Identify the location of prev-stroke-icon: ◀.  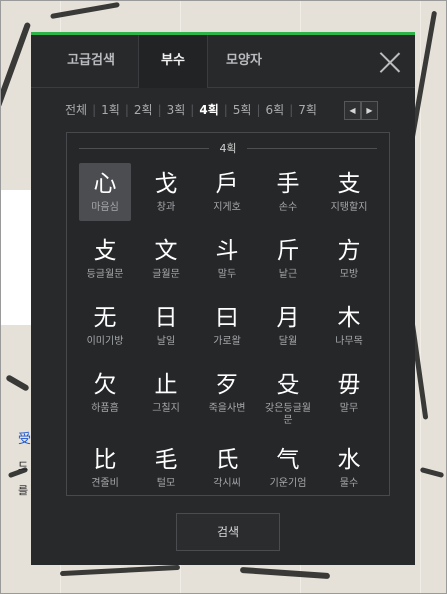
(352, 110).